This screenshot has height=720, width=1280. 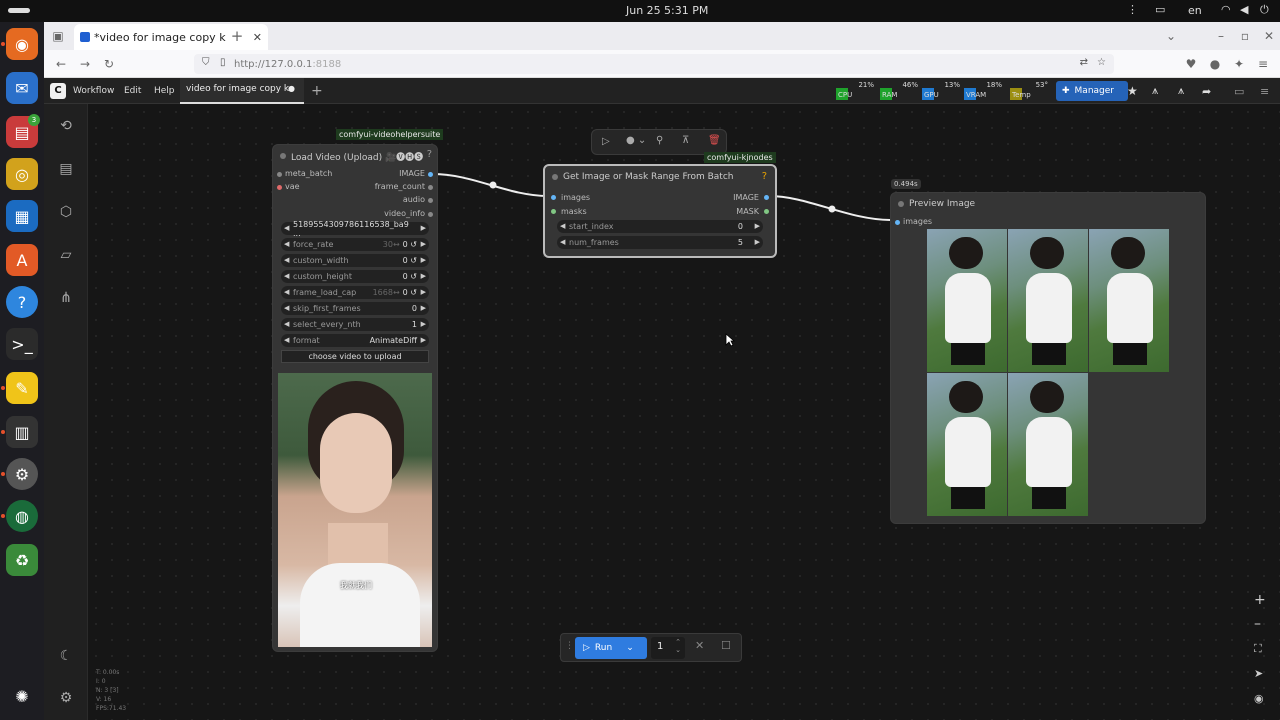 I want to click on run-button: ▷ Run ⌄, so click(x=611, y=648).